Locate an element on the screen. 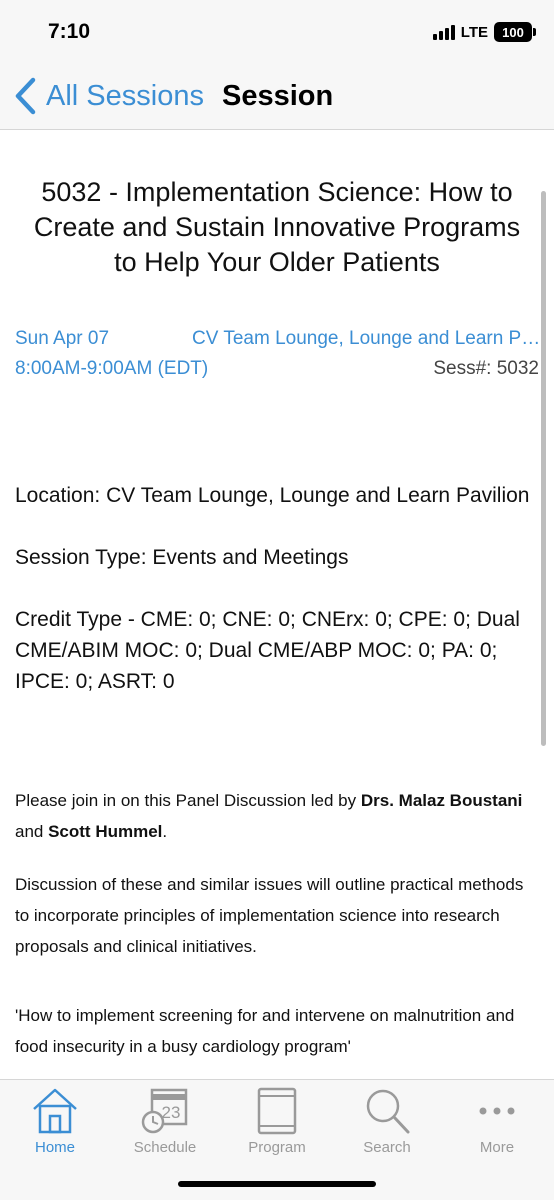 This screenshot has width=554, height=1200. session-number: Sess#: 5032 is located at coordinates (486, 368).